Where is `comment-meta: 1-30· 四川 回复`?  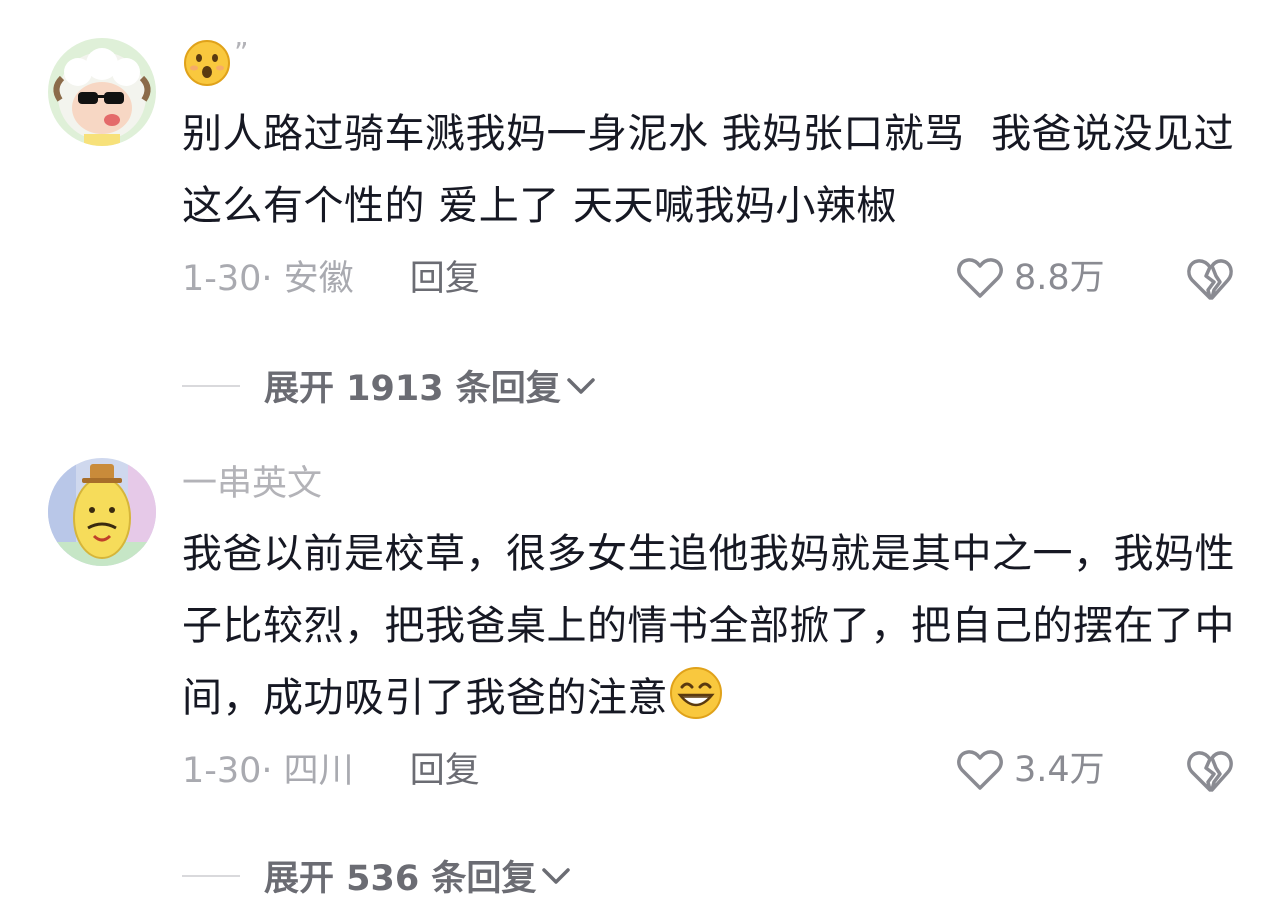 comment-meta: 1-30· 四川 回复 is located at coordinates (331, 771).